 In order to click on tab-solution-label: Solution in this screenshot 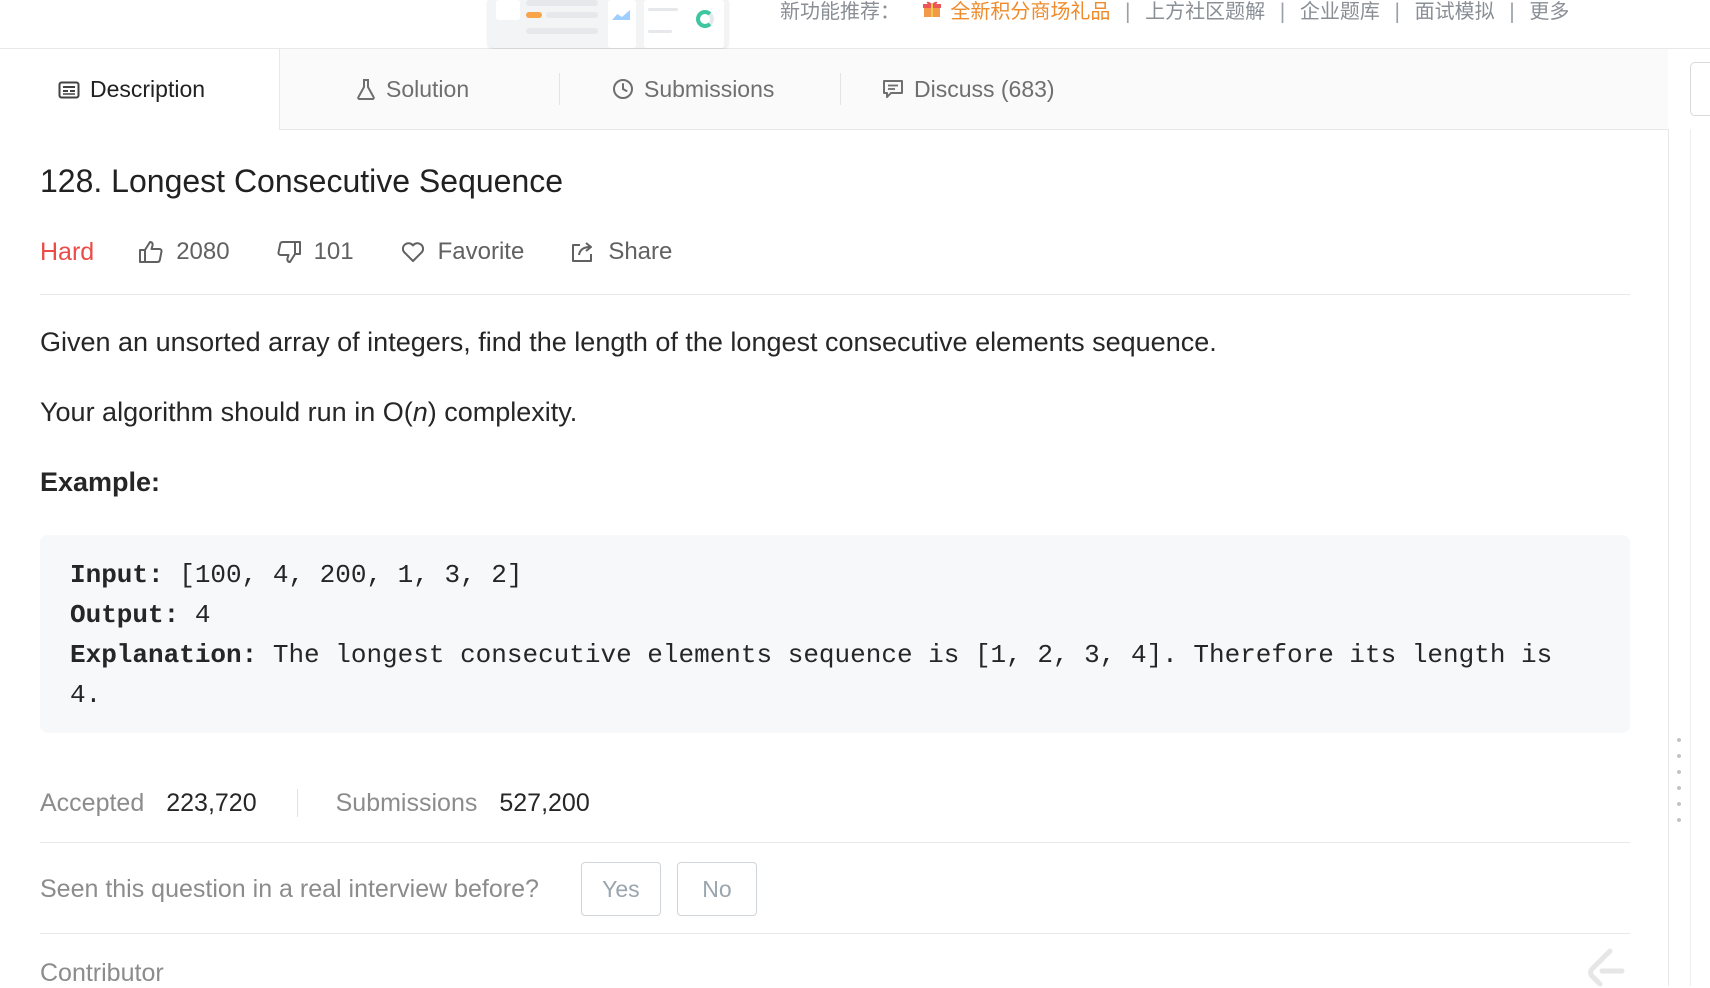, I will do `click(428, 88)`.